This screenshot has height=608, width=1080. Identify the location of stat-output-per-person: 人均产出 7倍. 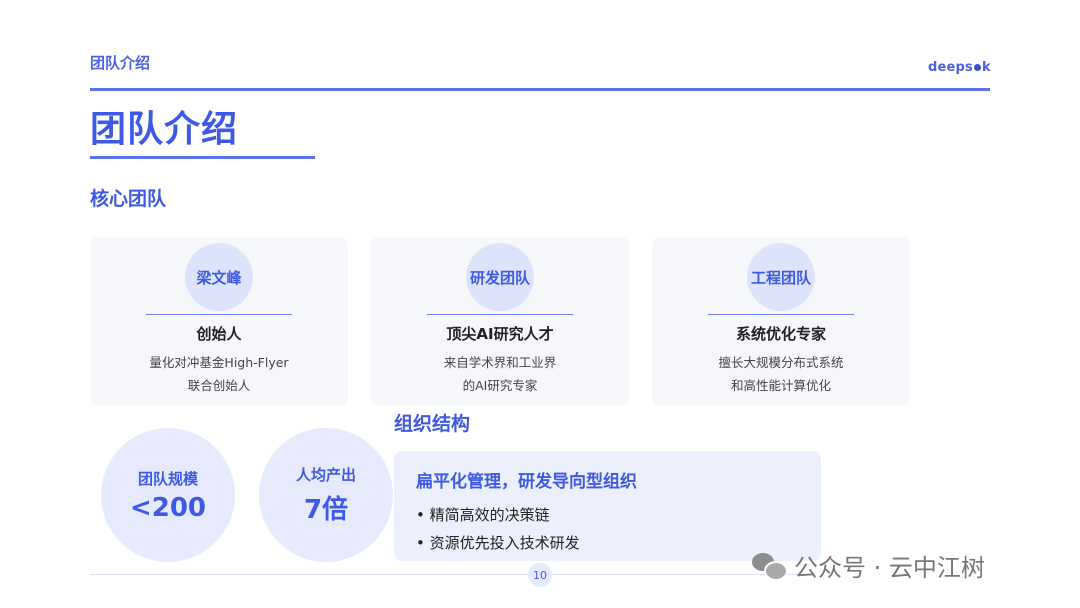
(326, 495).